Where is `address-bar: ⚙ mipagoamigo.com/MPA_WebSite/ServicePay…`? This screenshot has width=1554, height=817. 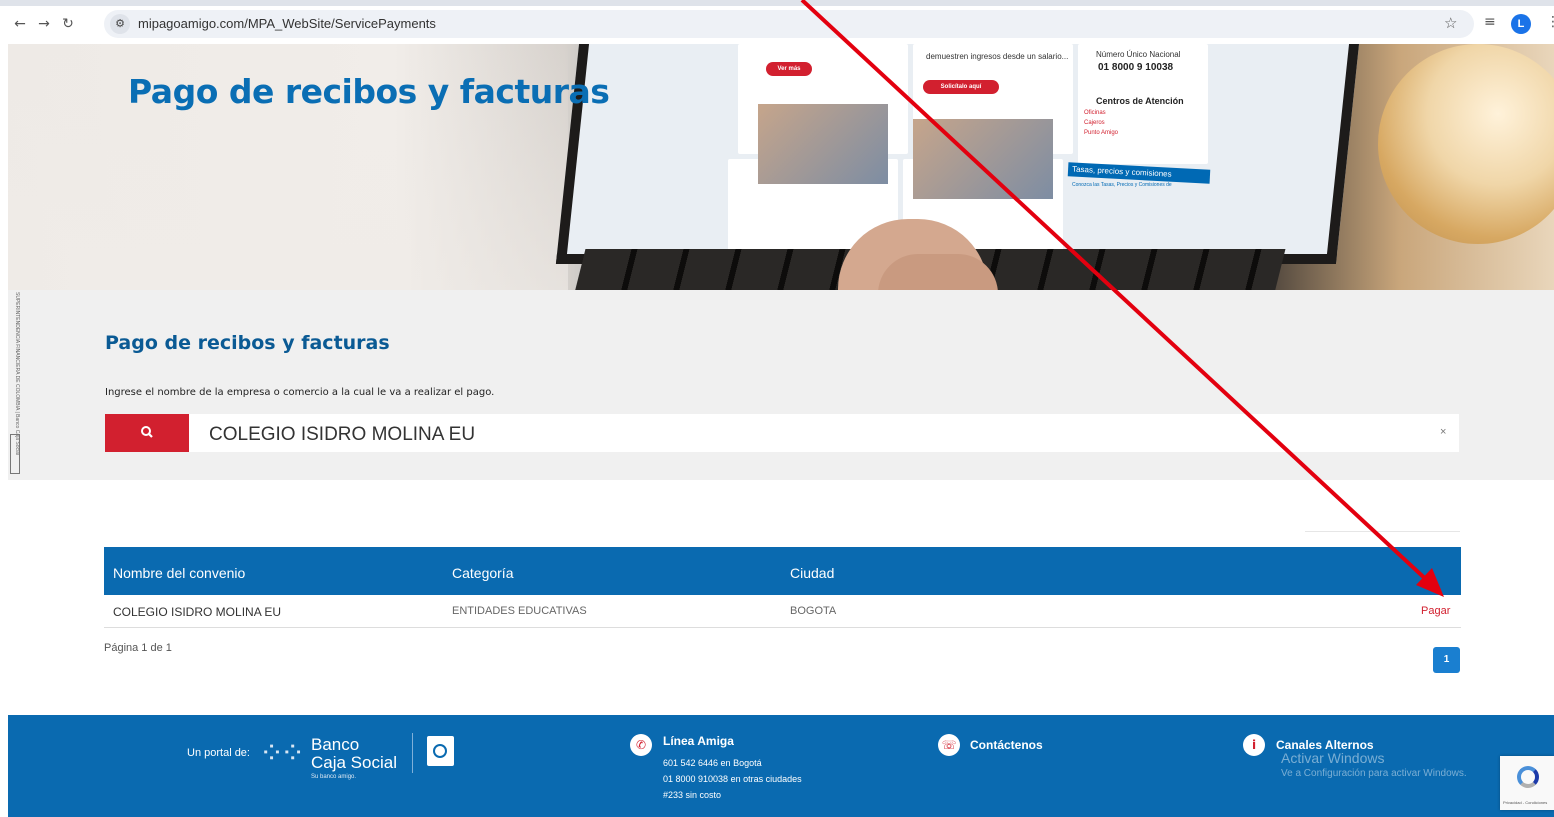 address-bar: ⚙ mipagoamigo.com/MPA_WebSite/ServicePay… is located at coordinates (789, 24).